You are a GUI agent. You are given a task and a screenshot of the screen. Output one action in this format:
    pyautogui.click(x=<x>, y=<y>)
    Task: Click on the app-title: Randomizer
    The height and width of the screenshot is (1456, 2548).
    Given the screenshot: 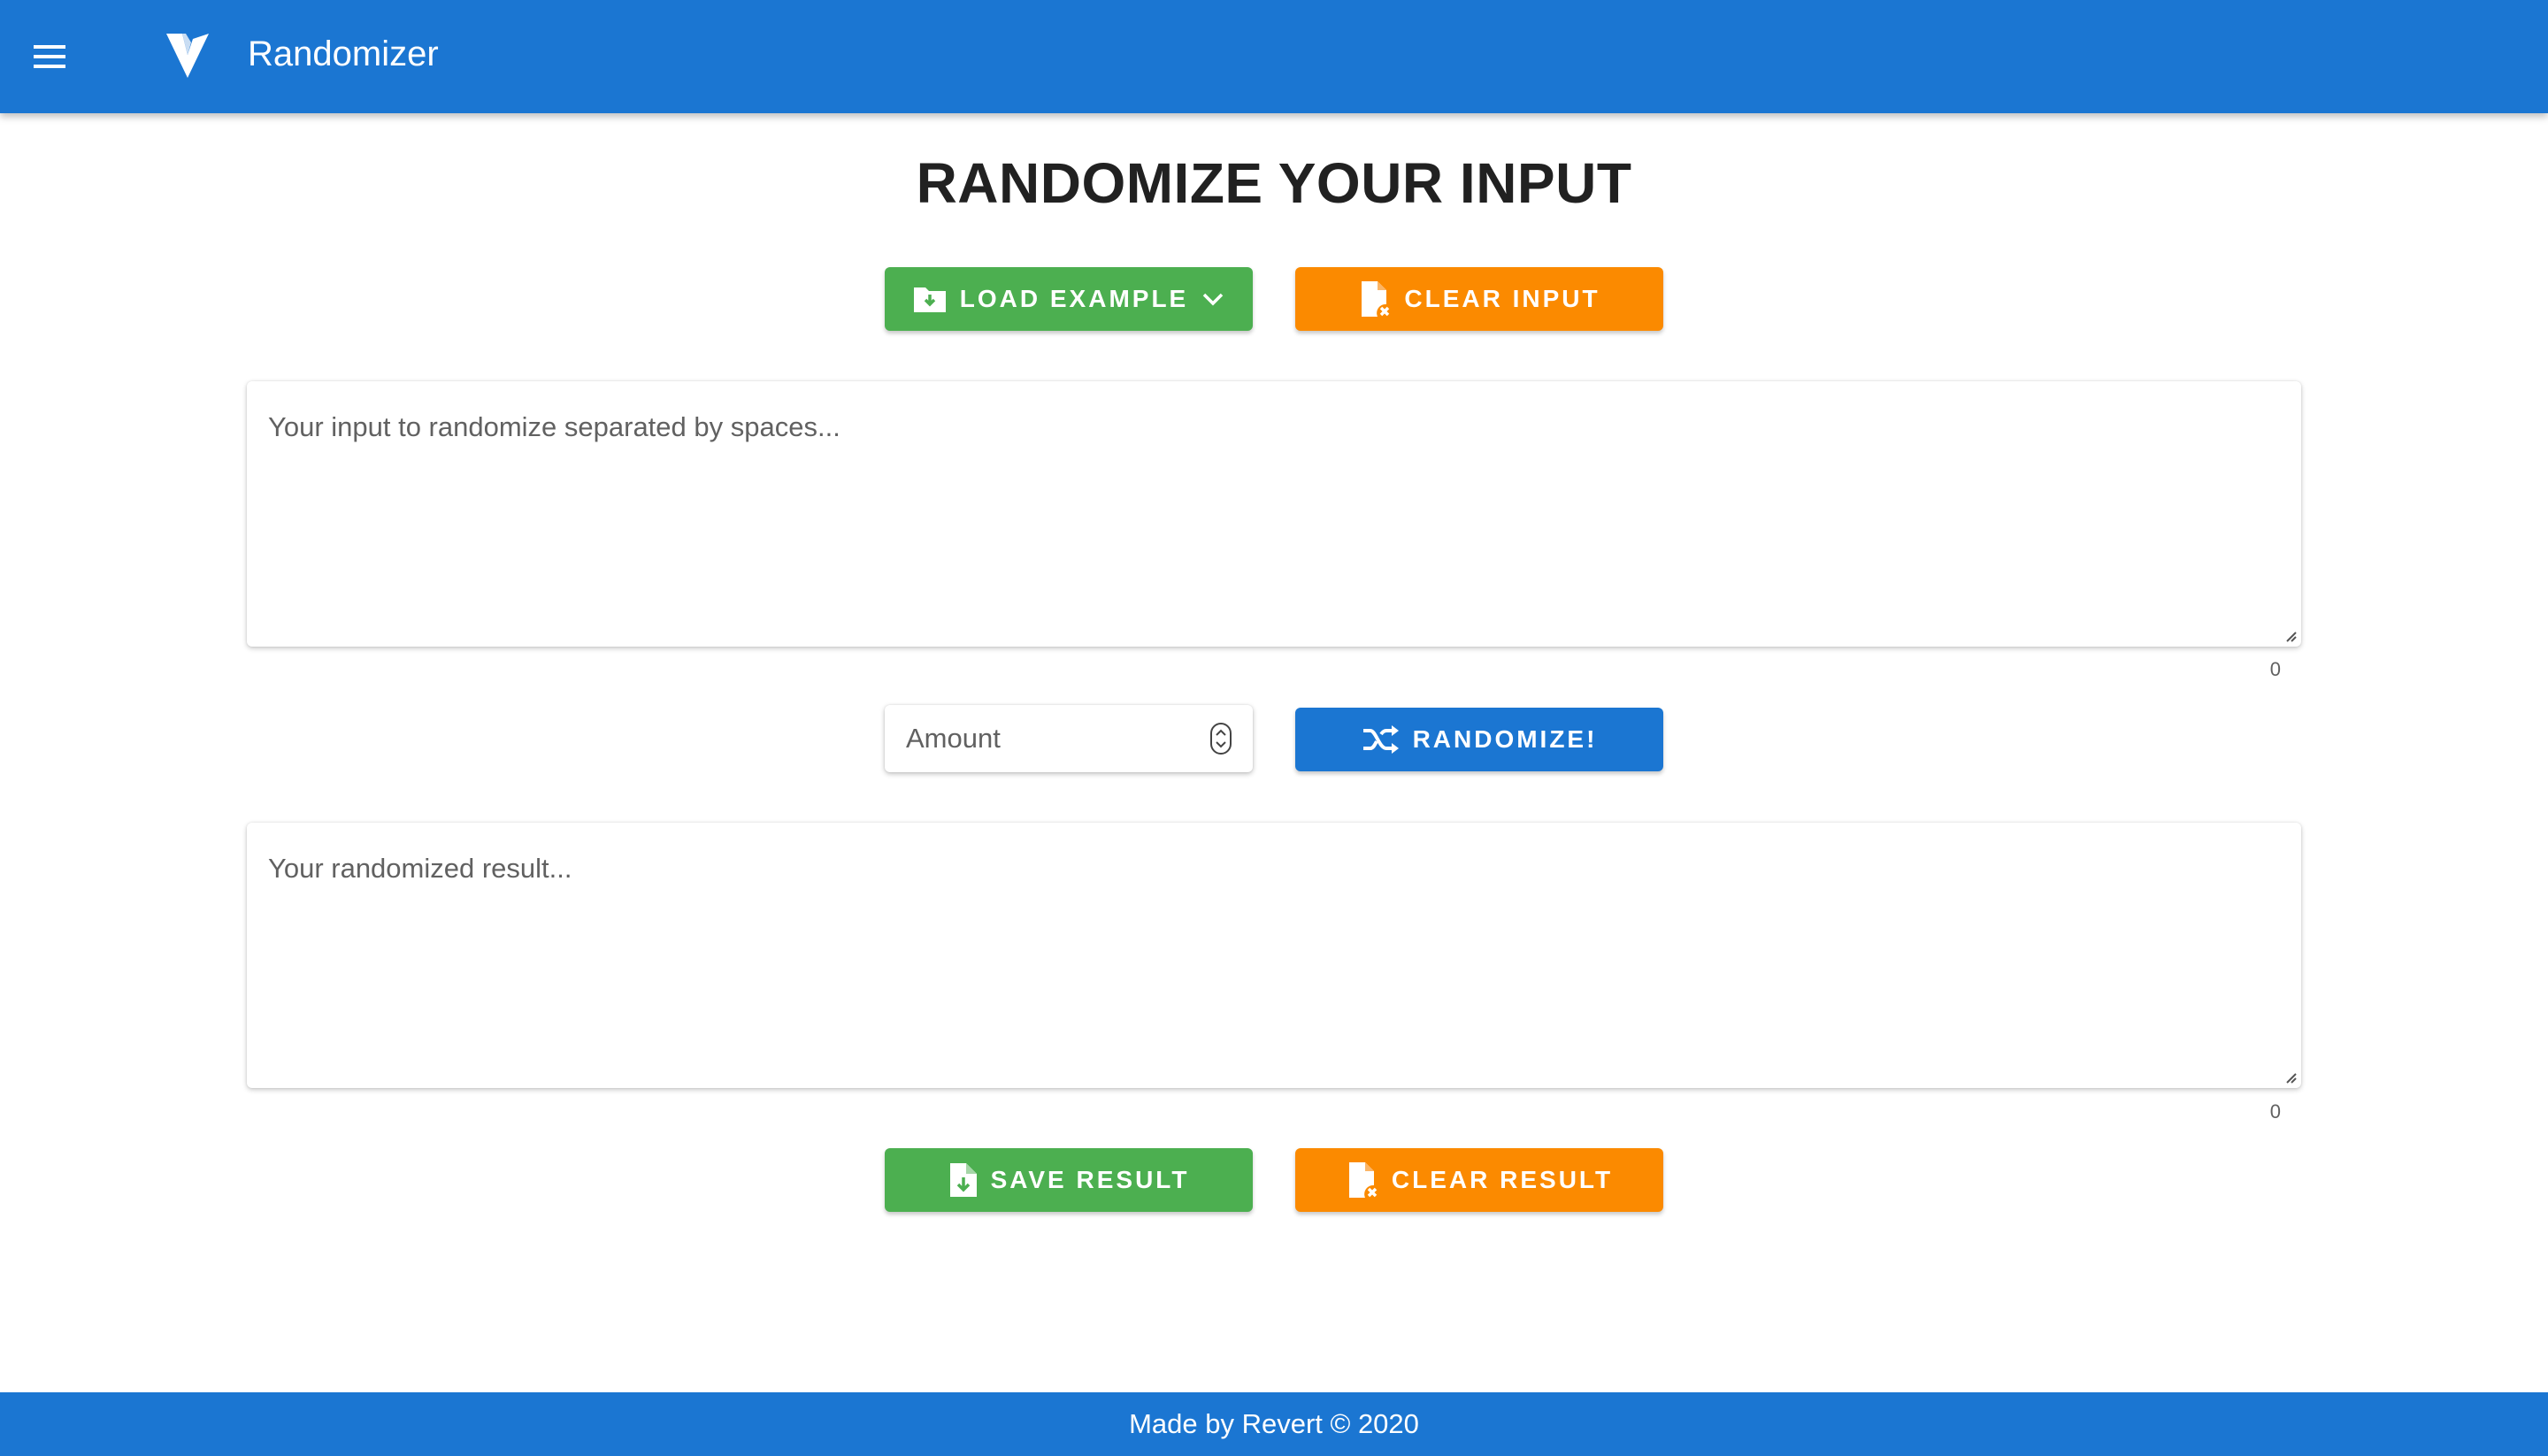 What is the action you would take?
    pyautogui.click(x=343, y=53)
    